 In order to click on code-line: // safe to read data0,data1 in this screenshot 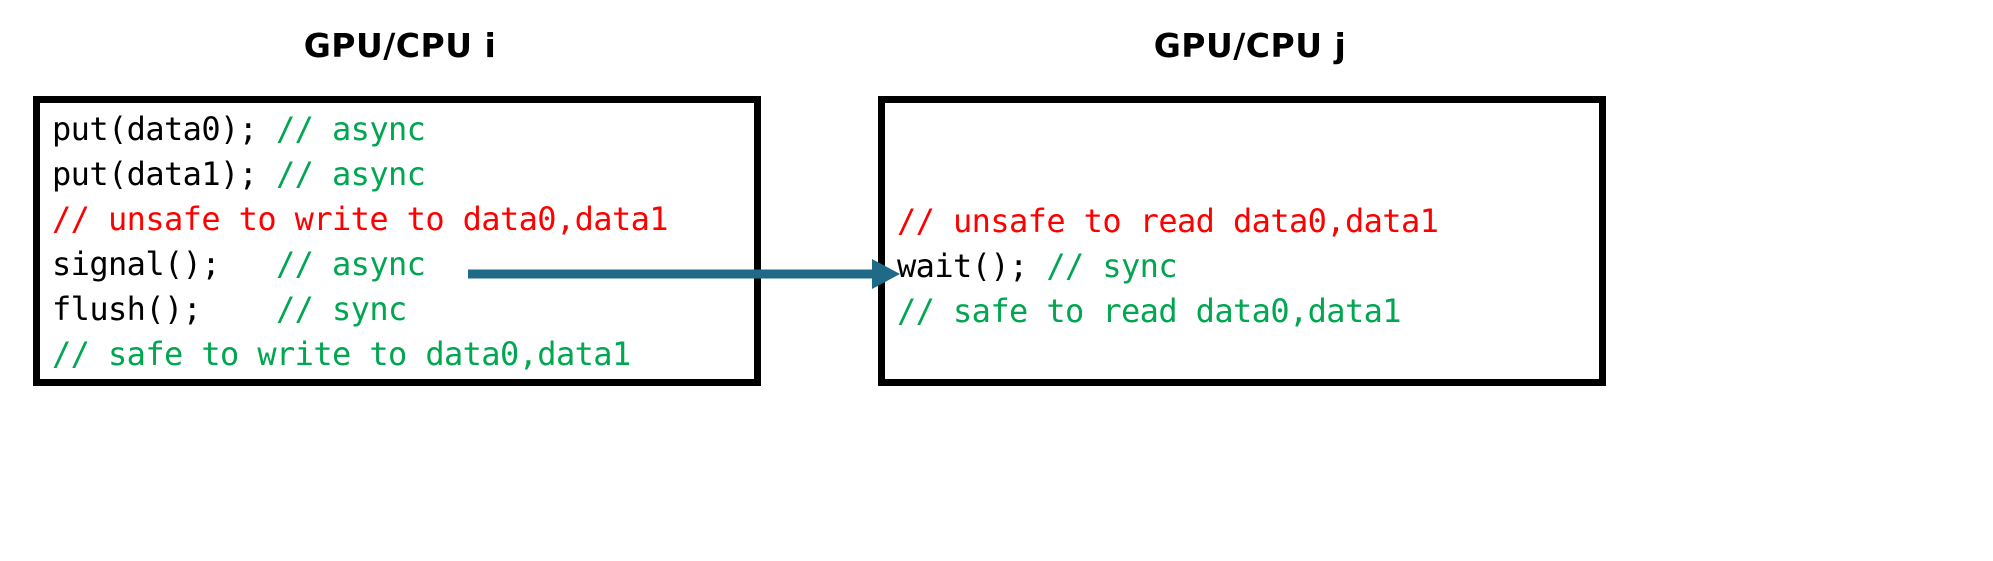, I will do `click(1257, 311)`.